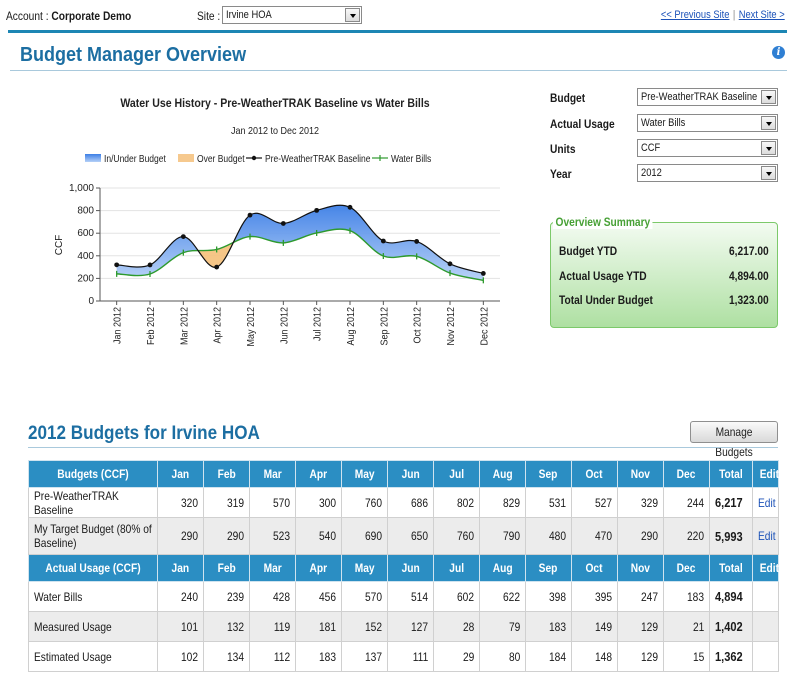 Image resolution: width=787 pixels, height=690 pixels. I want to click on actual-usage-select: Water Bills, so click(707, 123).